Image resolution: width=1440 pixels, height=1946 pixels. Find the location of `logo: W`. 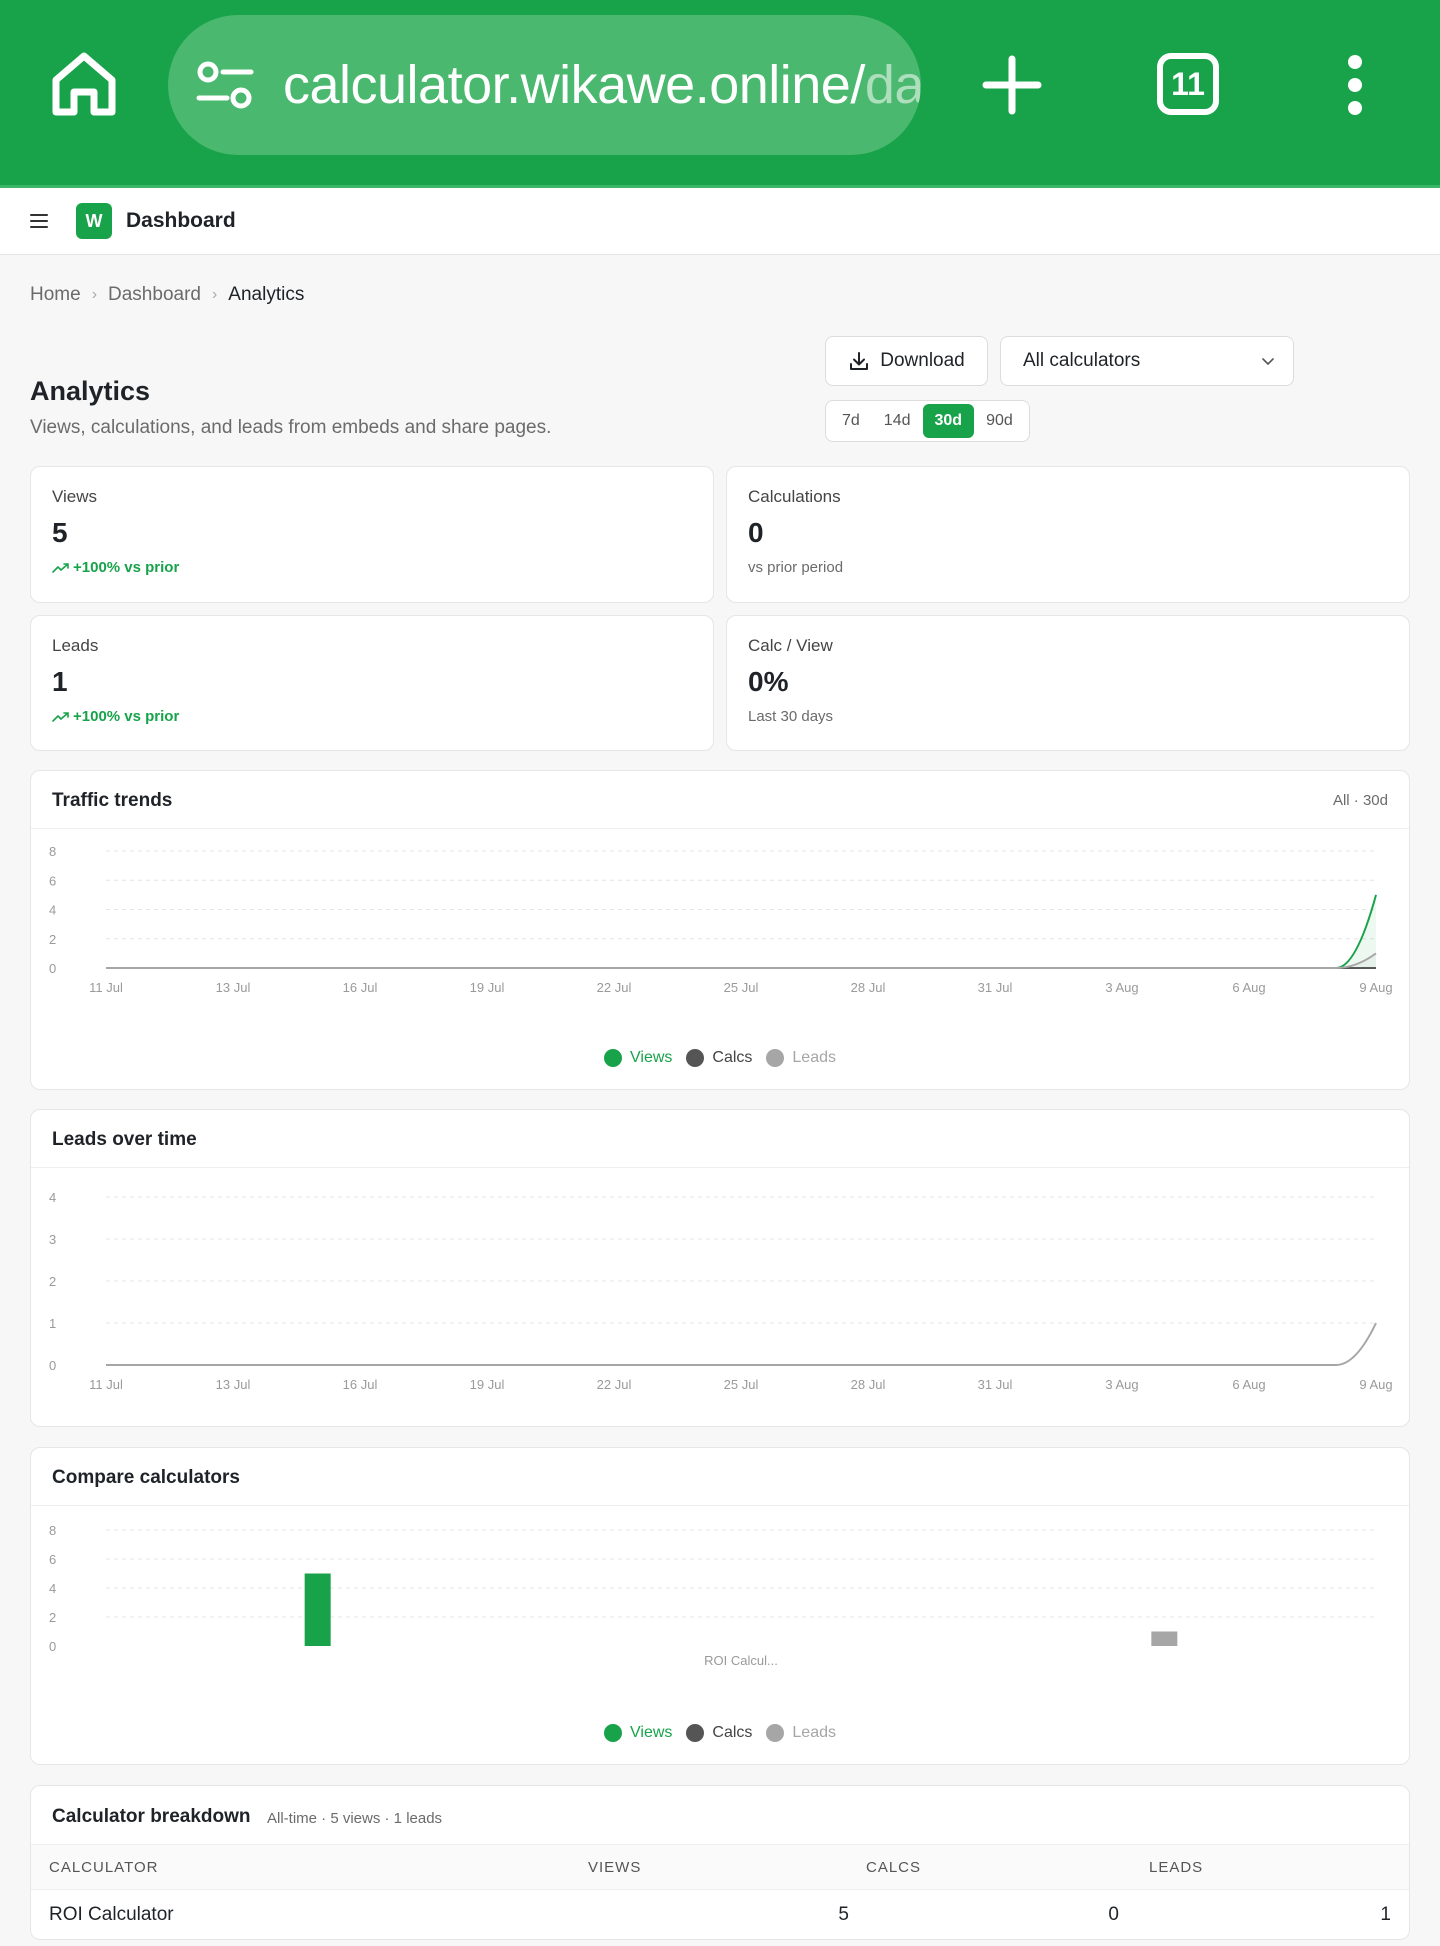

logo: W is located at coordinates (94, 221).